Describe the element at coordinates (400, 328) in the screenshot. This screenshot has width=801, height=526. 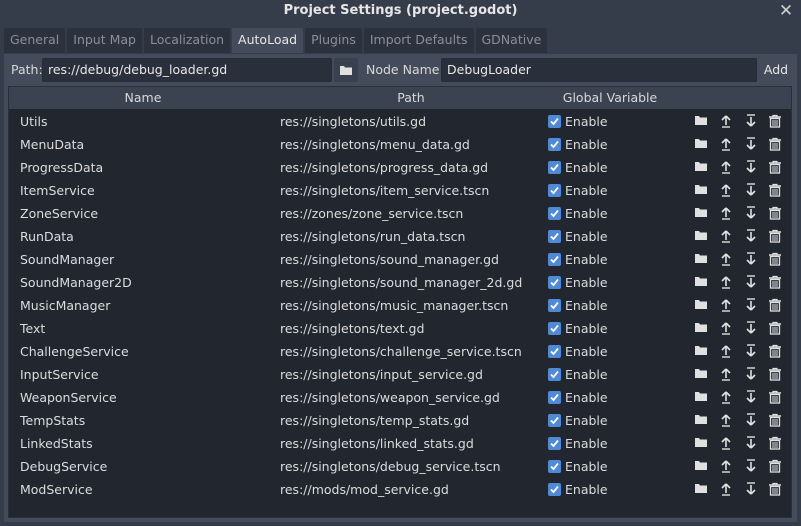
I see `table-row: Text res://singletons/text.gd Enable` at that location.